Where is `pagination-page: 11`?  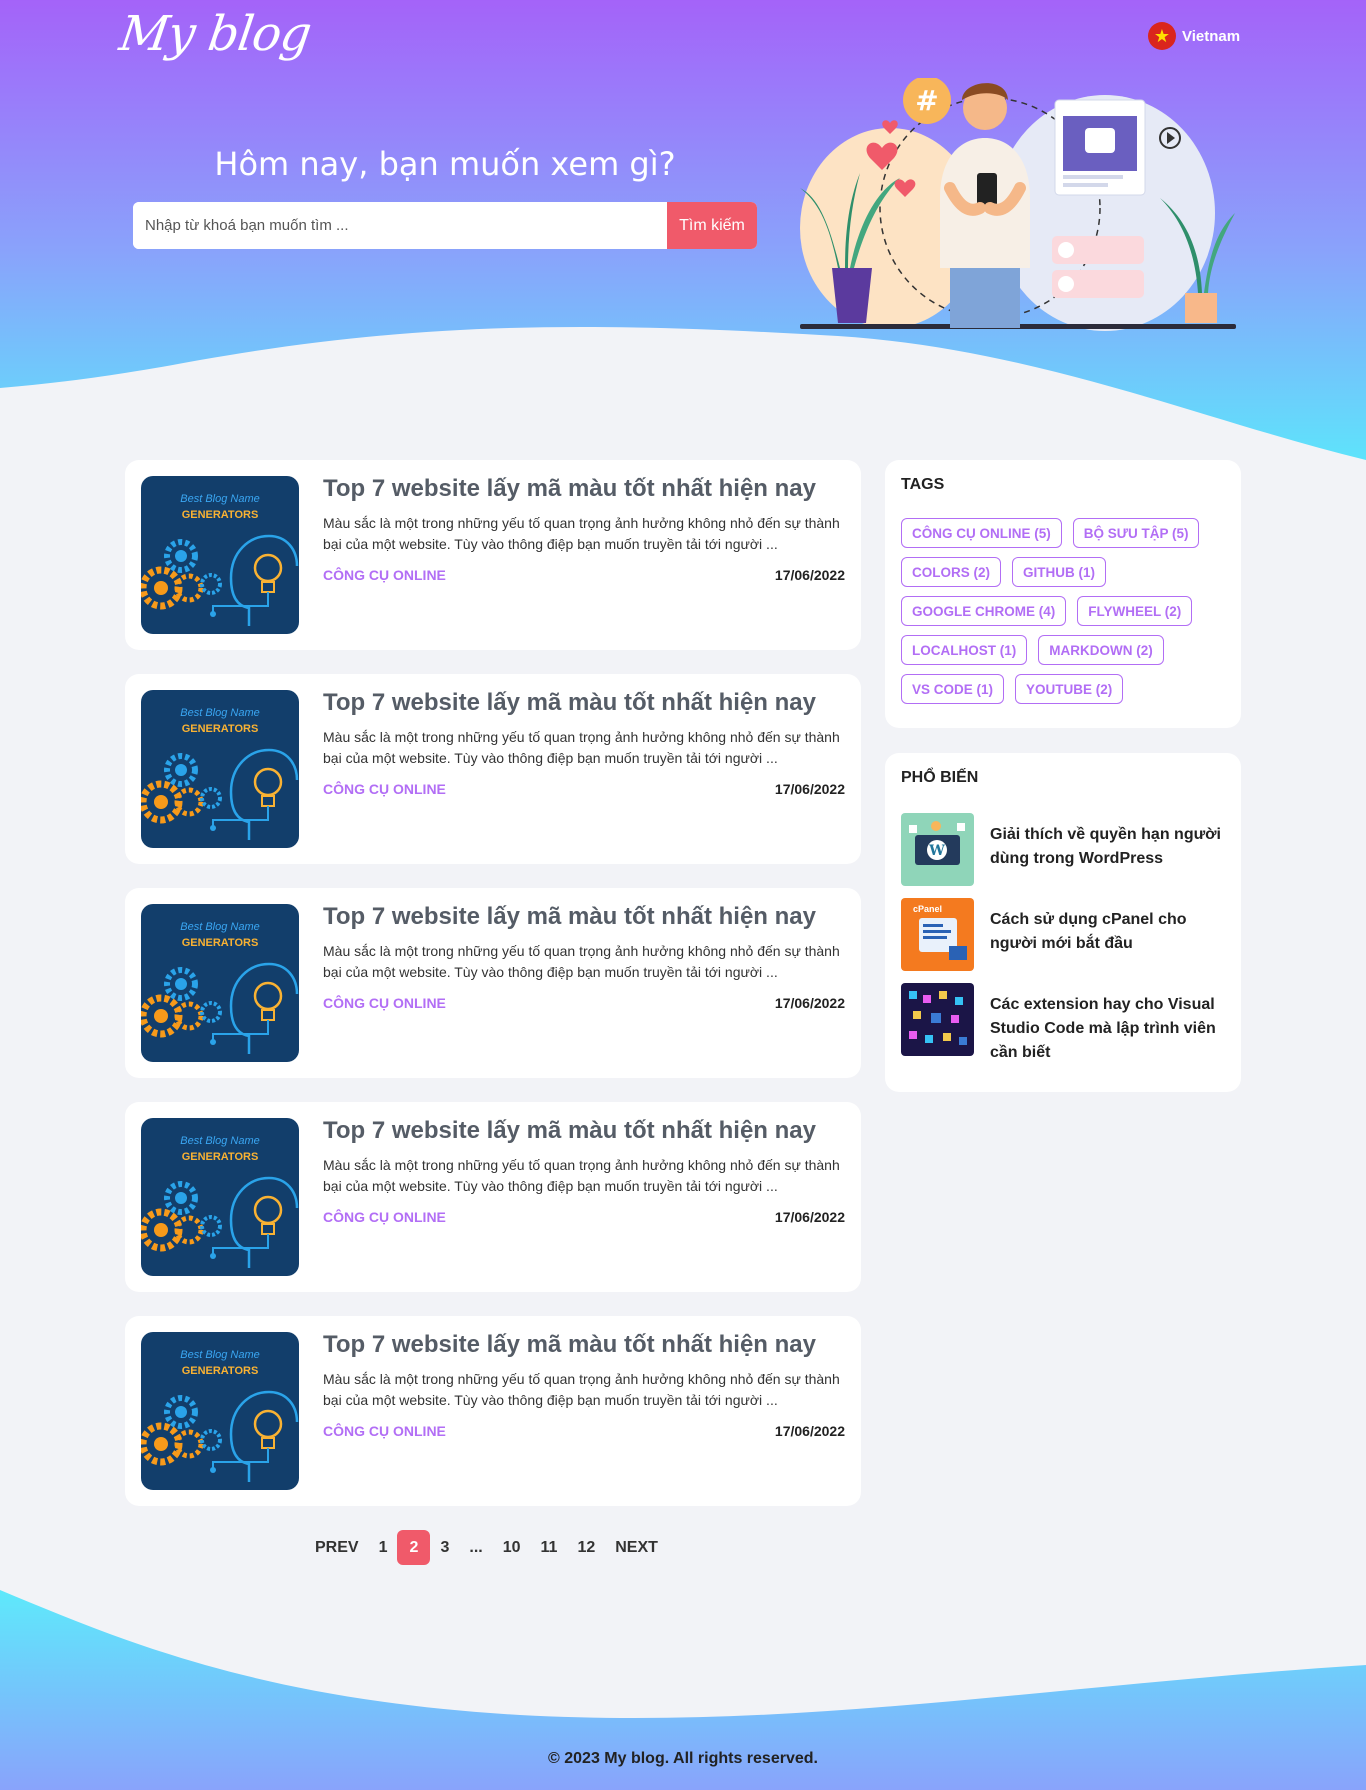 pagination-page: 11 is located at coordinates (549, 1547).